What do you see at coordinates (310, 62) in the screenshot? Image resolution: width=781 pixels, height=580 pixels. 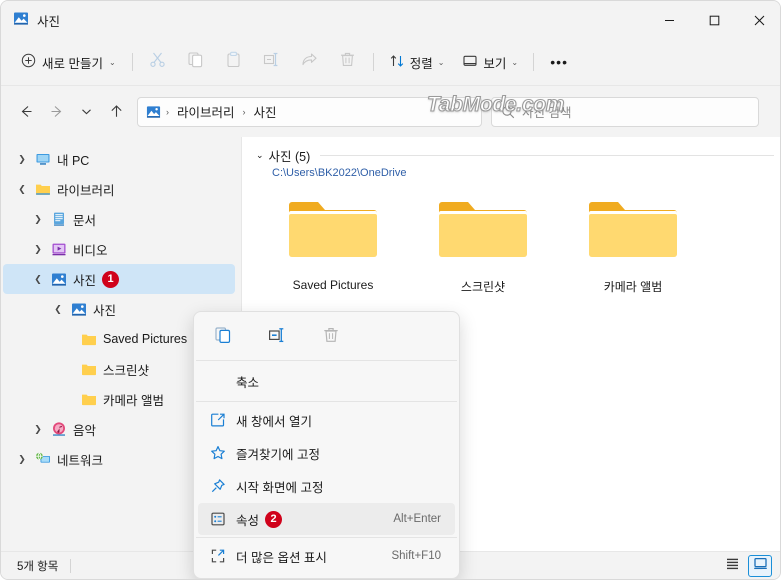 I see `share-button` at bounding box center [310, 62].